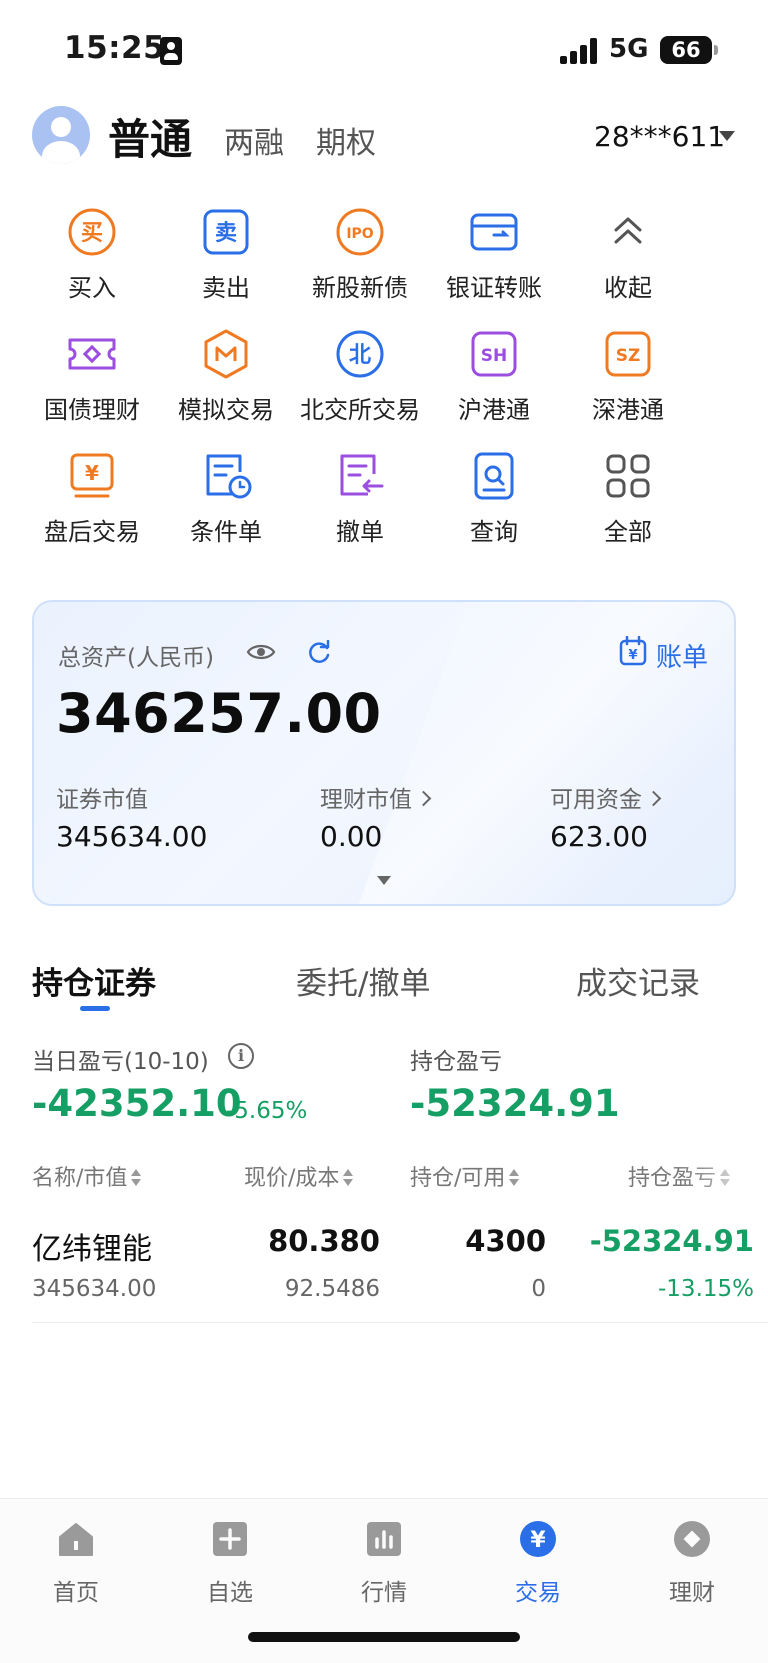  What do you see at coordinates (226, 260) in the screenshot?
I see `function-sell: 卖 卖出` at bounding box center [226, 260].